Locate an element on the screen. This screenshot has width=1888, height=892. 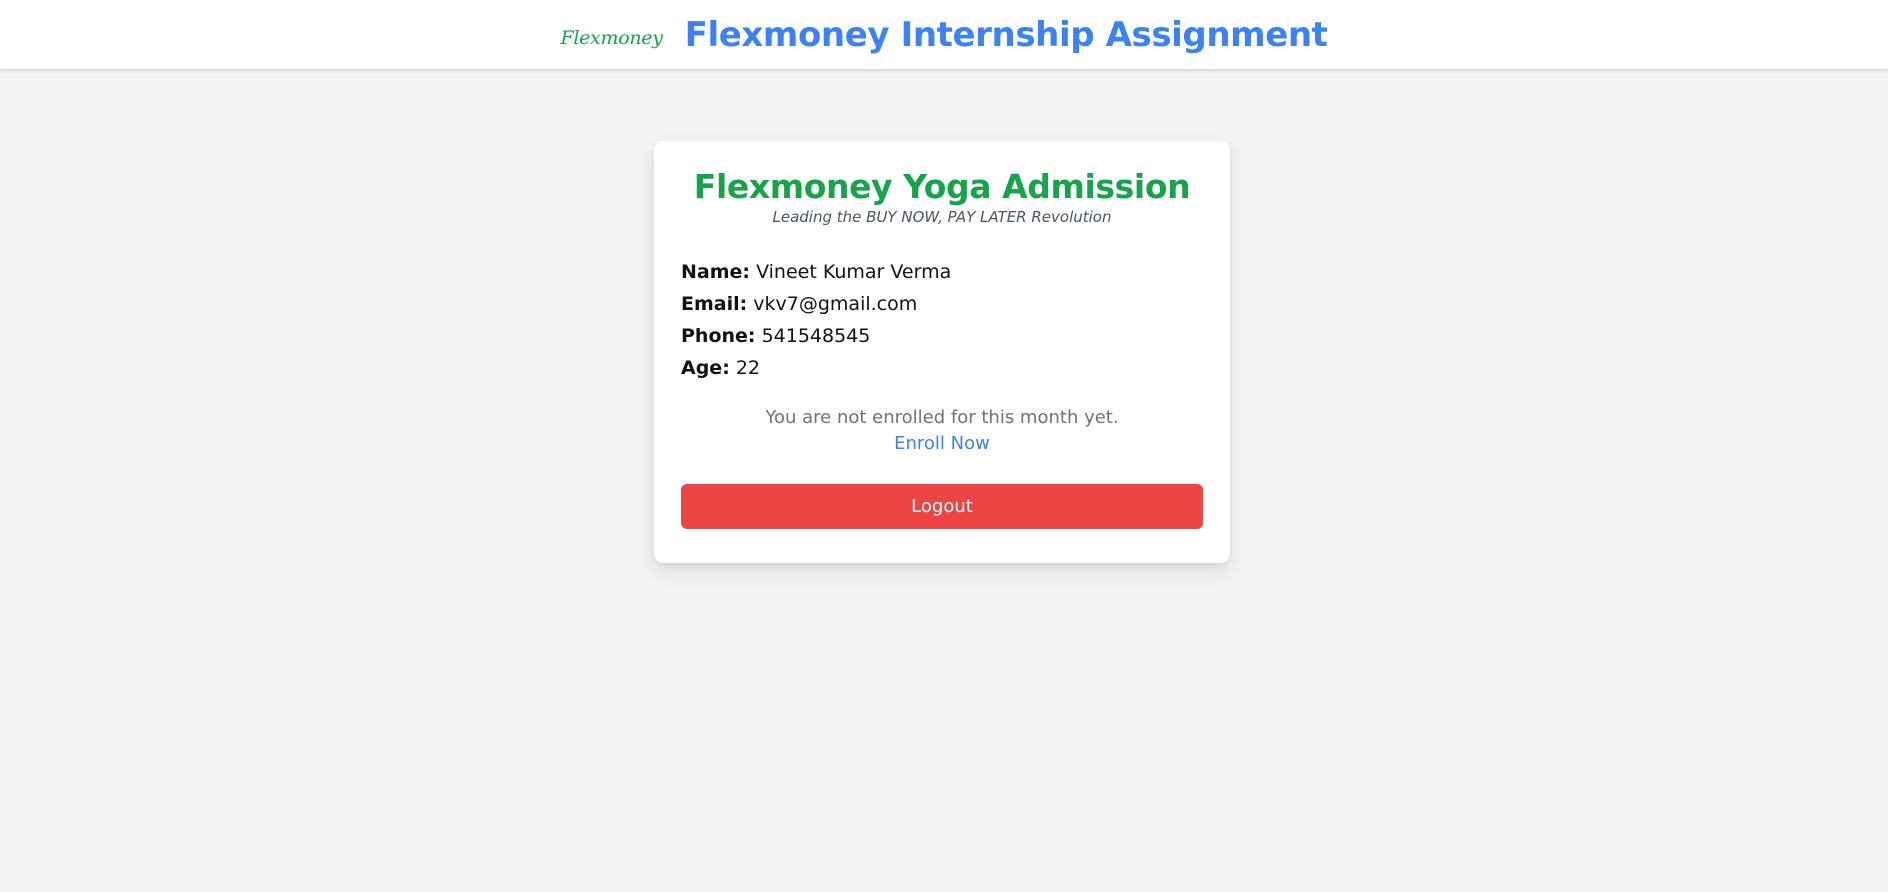
brand-logo: Flexmoney is located at coordinates (611, 38).